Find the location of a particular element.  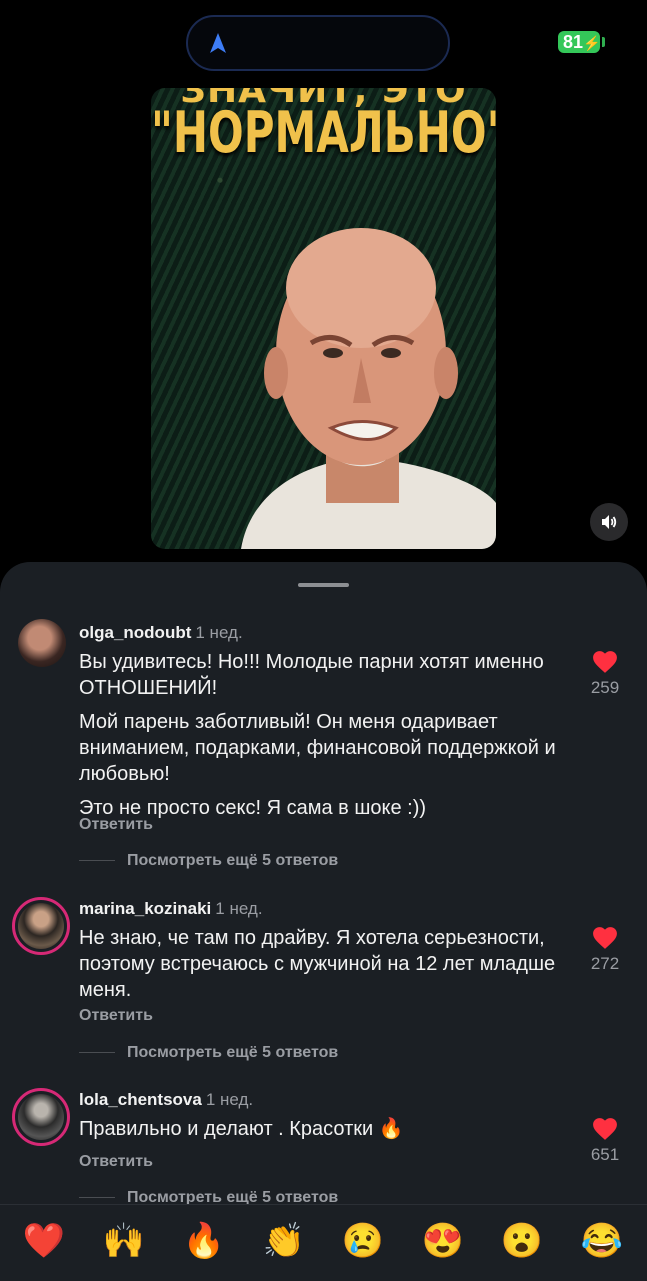

username: olga_nodoubt is located at coordinates (135, 632).